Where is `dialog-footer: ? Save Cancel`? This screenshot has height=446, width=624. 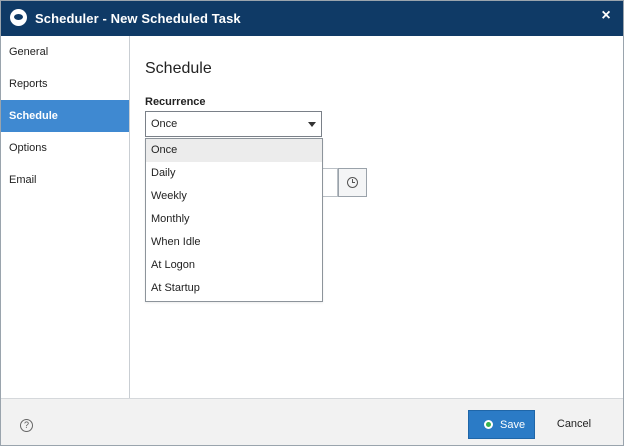
dialog-footer: ? Save Cancel is located at coordinates (312, 421).